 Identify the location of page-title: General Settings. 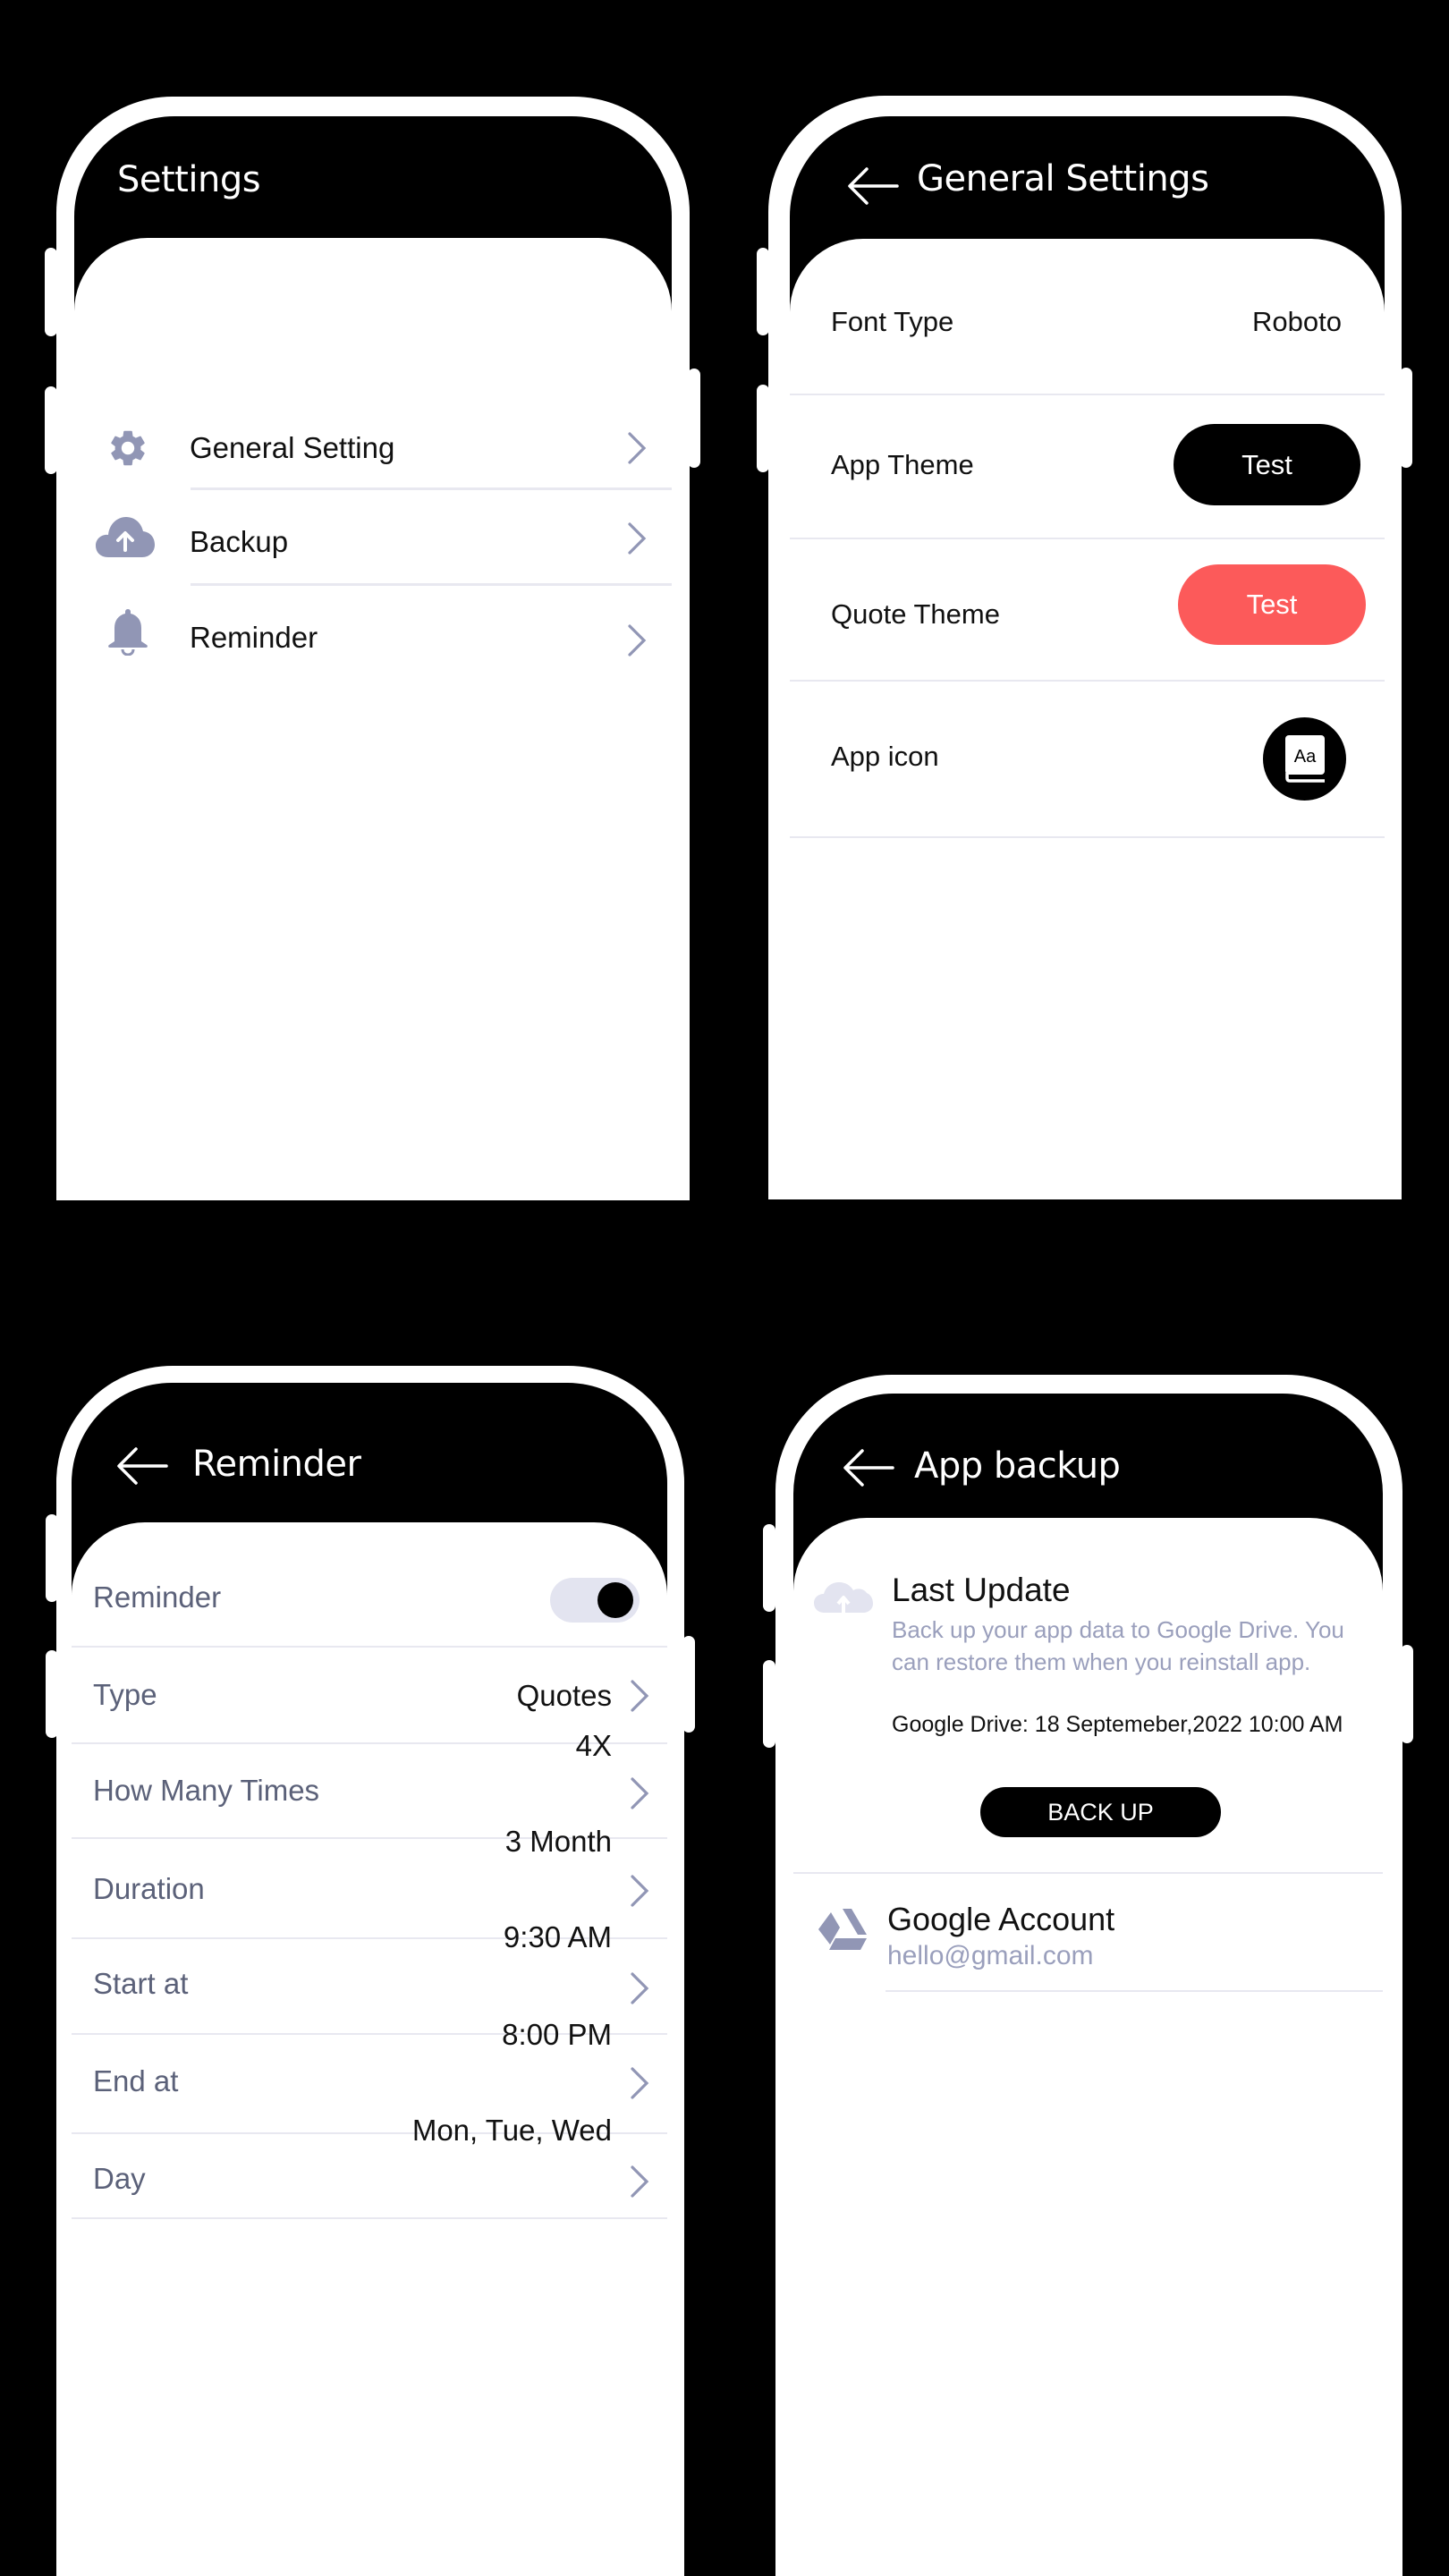
(1063, 178).